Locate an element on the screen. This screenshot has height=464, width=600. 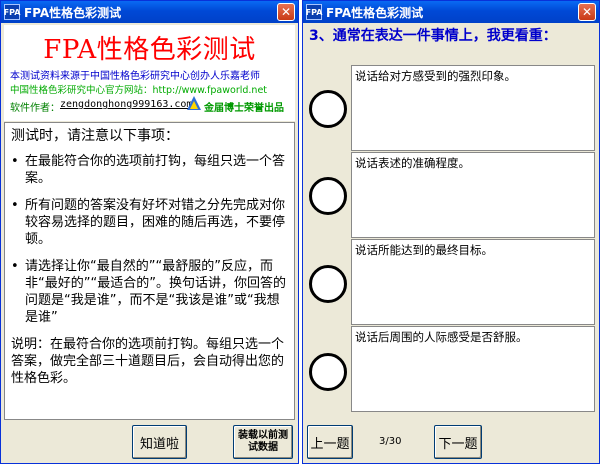
source-text: 本测试资料来源于中国性格色彩研究中心创办人乐嘉老师 is located at coordinates (135, 76).